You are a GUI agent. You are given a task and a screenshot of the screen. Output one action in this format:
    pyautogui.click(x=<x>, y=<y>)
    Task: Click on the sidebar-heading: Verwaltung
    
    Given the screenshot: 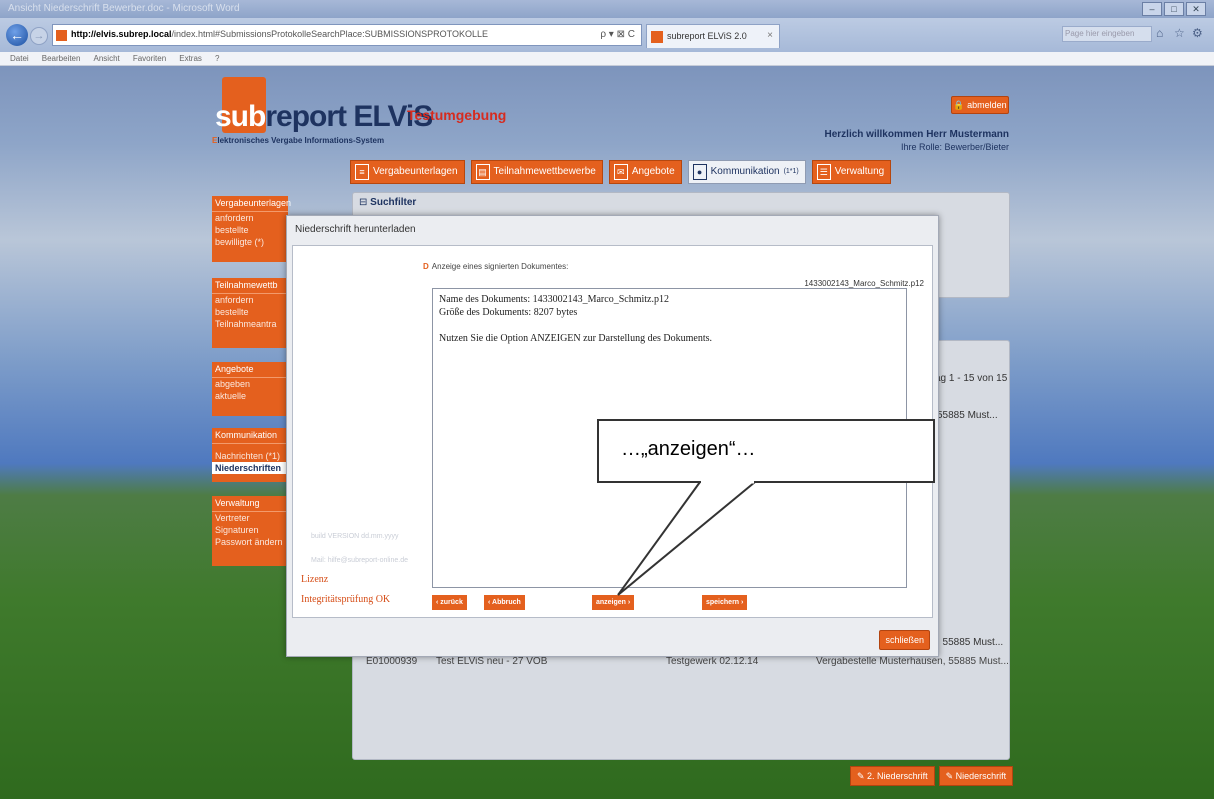 What is the action you would take?
    pyautogui.click(x=250, y=504)
    